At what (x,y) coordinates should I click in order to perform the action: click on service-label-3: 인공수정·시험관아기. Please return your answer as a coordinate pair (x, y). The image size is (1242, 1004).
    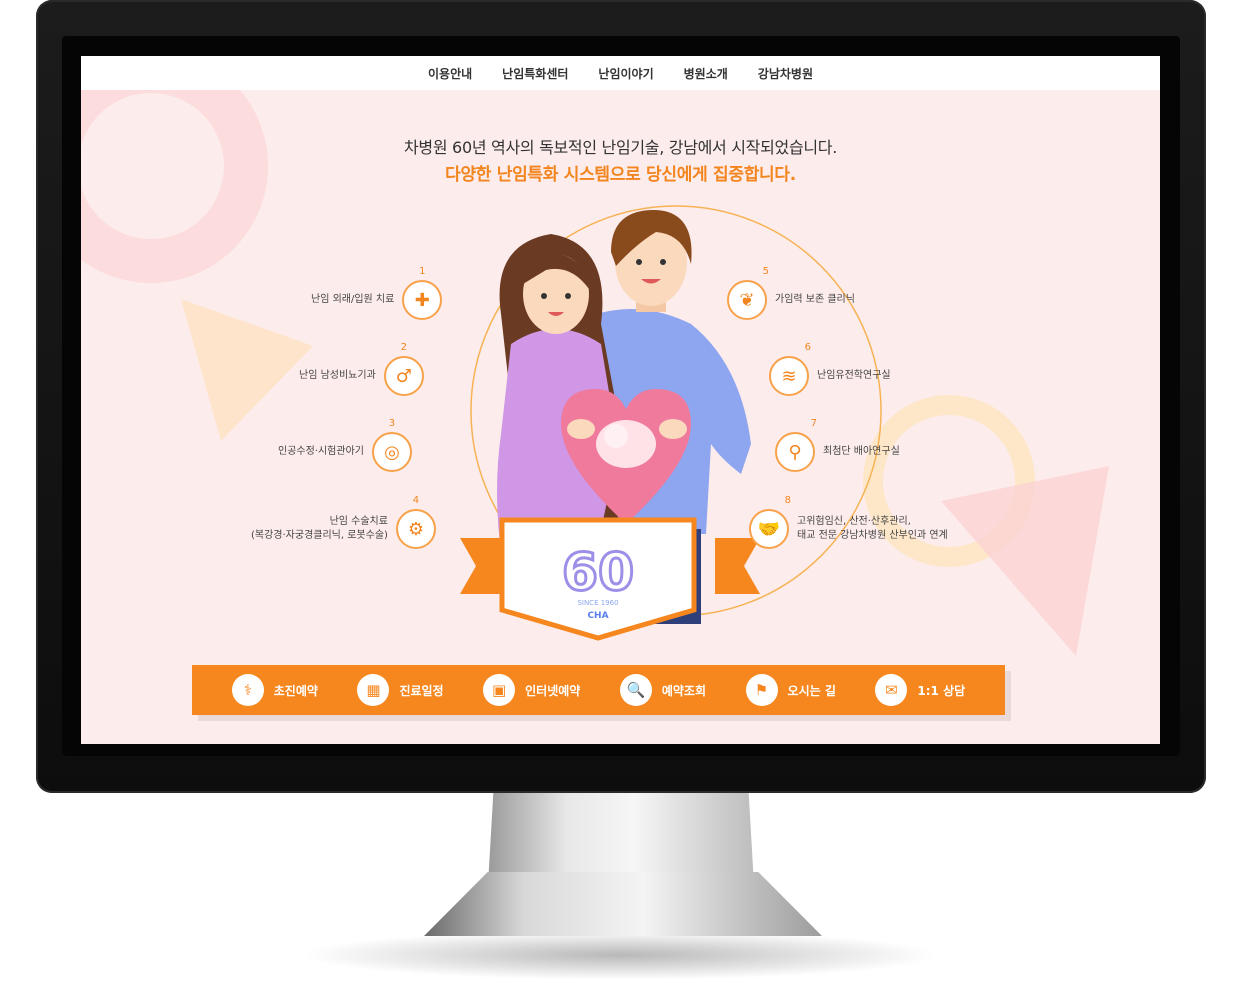
    Looking at the image, I should click on (321, 451).